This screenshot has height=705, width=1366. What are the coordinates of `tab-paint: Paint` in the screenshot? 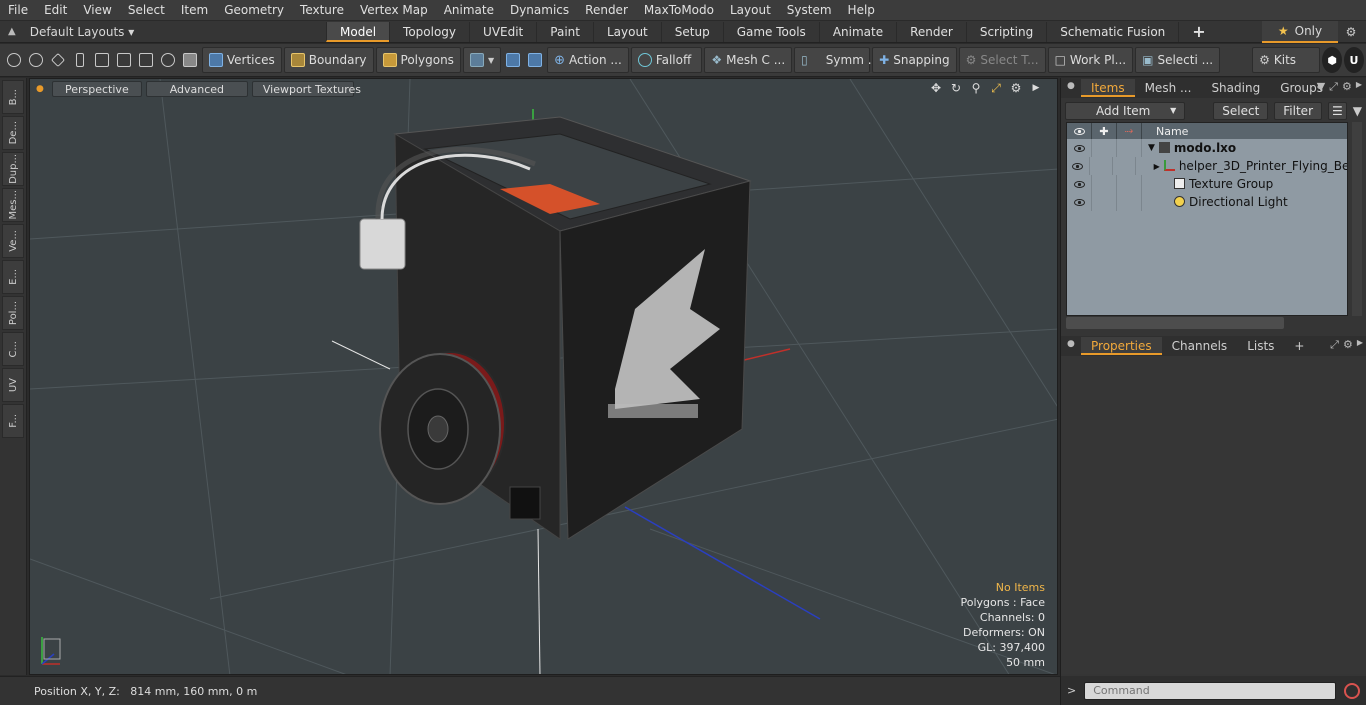 It's located at (564, 31).